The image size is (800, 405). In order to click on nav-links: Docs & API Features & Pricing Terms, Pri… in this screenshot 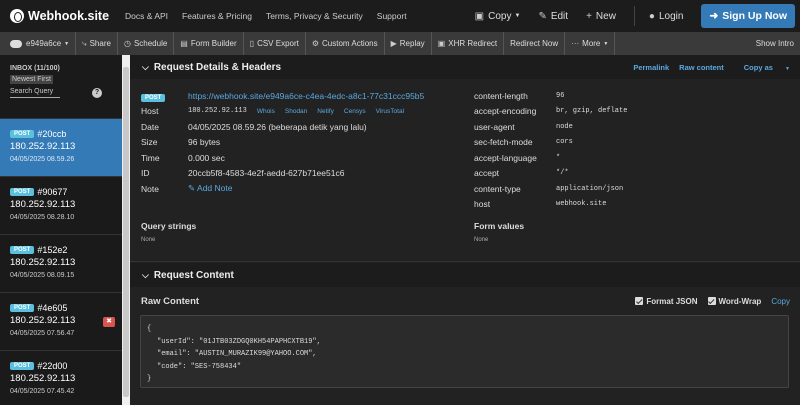, I will do `click(273, 16)`.